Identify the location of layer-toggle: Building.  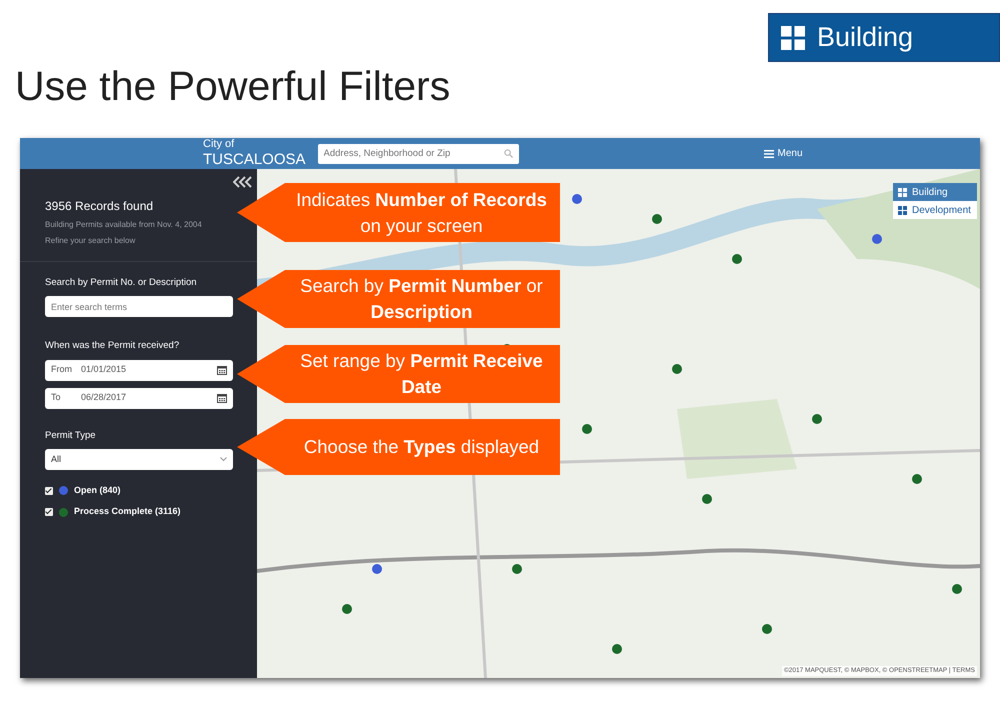
(935, 192).